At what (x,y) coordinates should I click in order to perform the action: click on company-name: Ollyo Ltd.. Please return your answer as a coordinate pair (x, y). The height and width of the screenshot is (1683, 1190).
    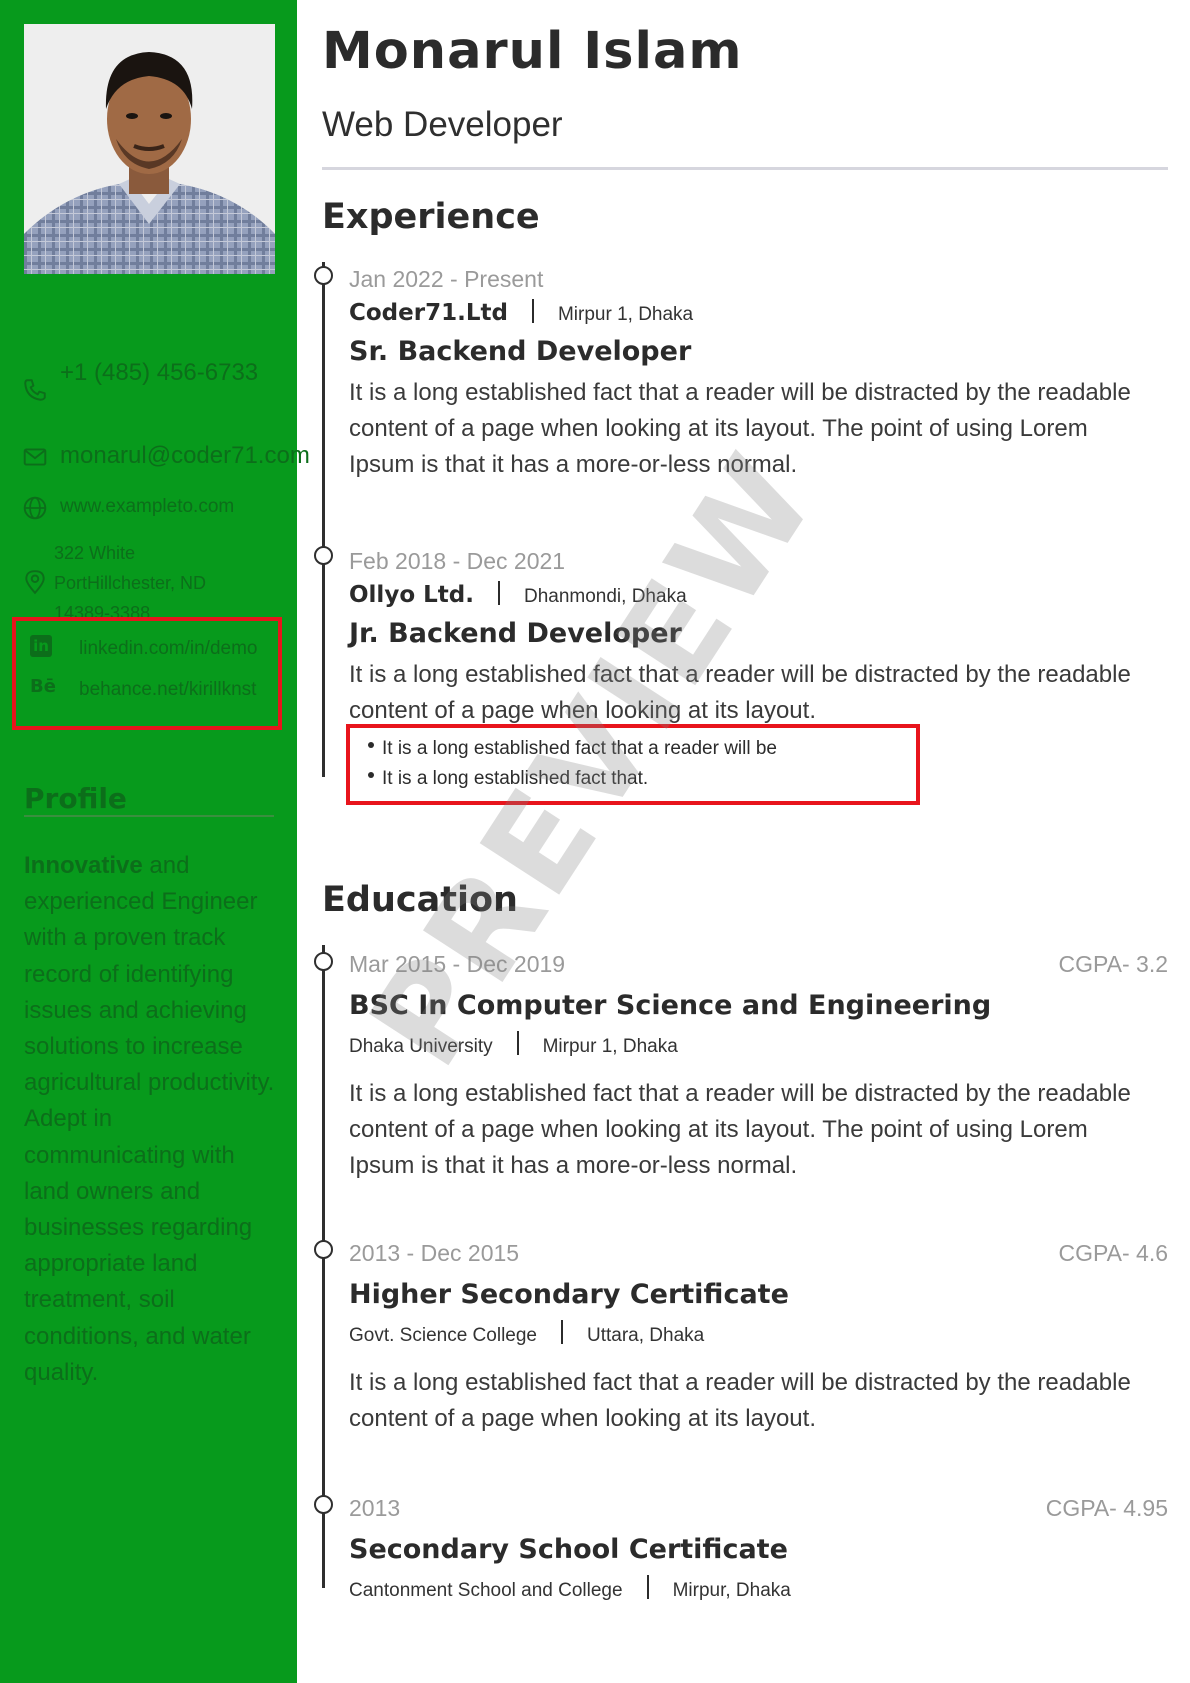
    Looking at the image, I should click on (411, 595).